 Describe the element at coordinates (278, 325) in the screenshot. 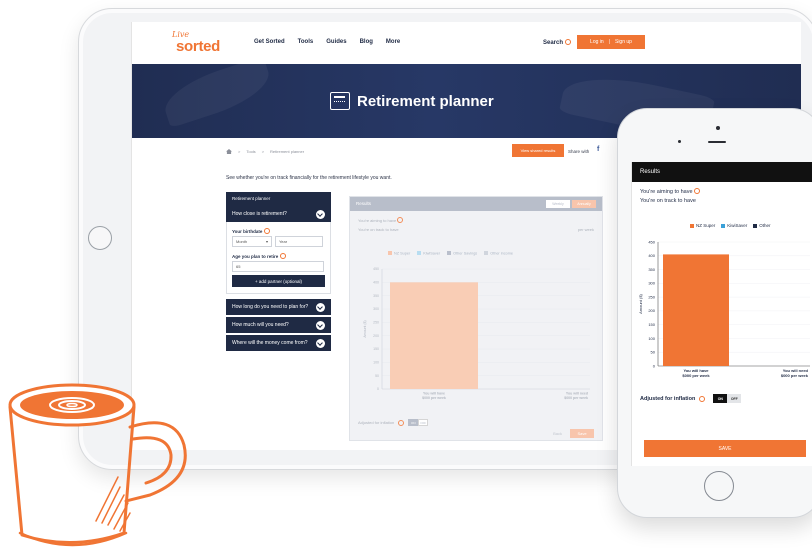

I see `step-how-much: How much will you need?` at that location.